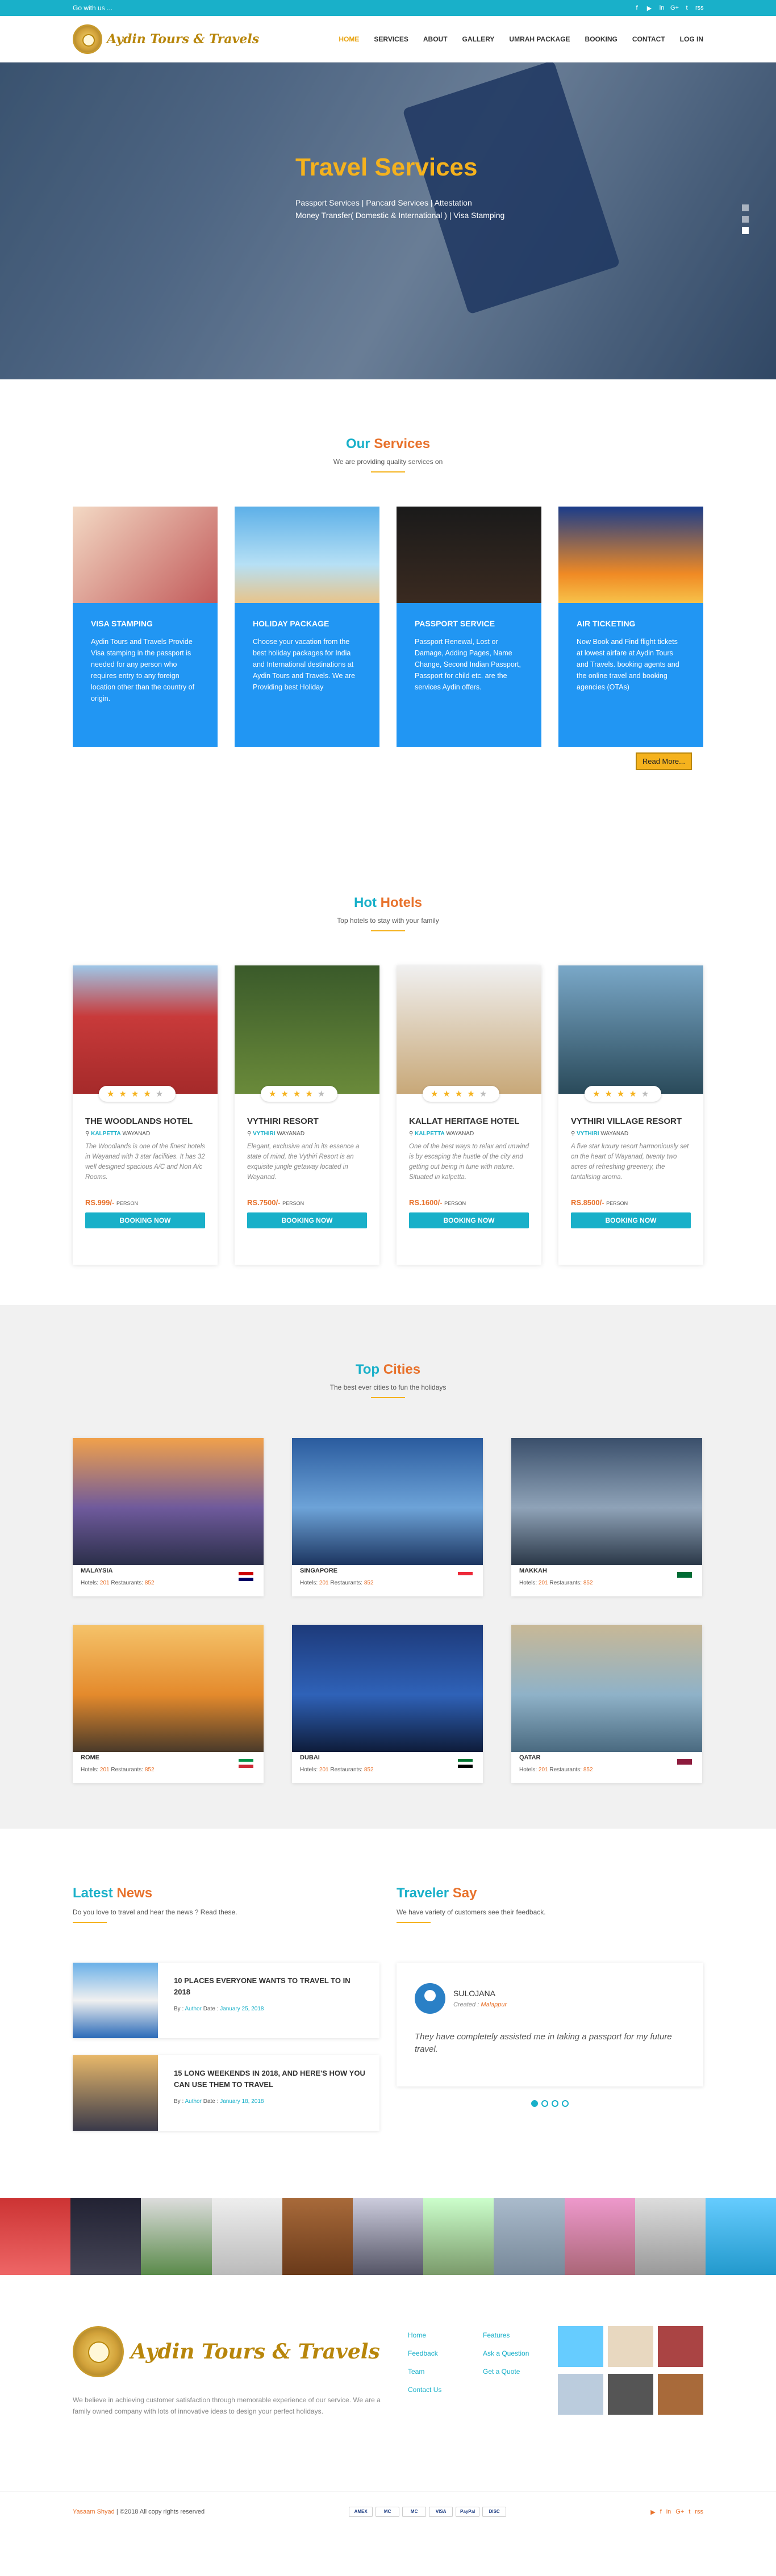 This screenshot has height=2576, width=776. What do you see at coordinates (479, 39) in the screenshot?
I see `menu-gallery: GALLERY` at bounding box center [479, 39].